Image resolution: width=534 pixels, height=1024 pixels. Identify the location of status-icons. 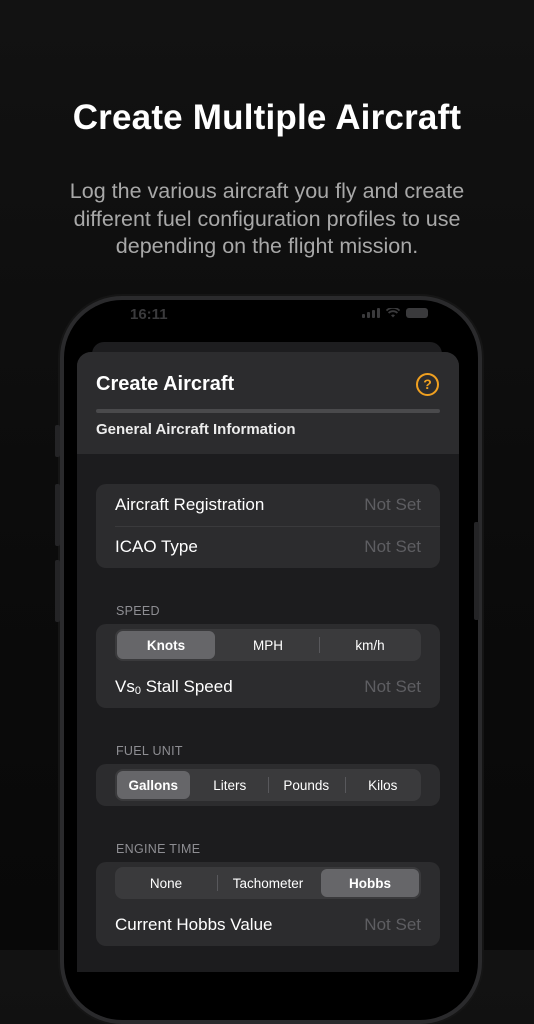
(395, 313).